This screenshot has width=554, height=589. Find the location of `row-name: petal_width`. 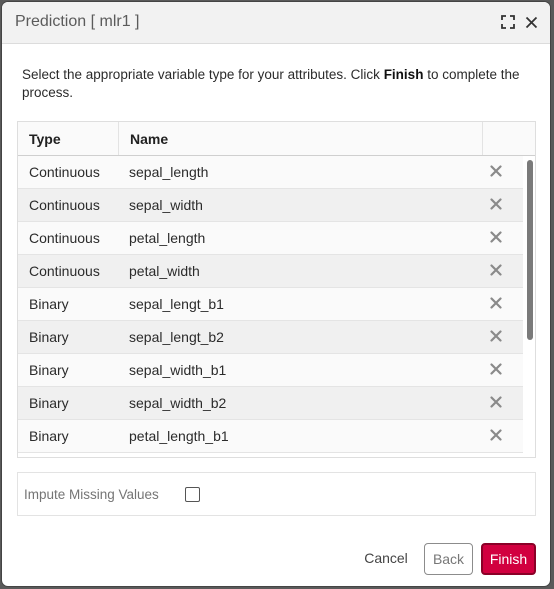

row-name: petal_width is located at coordinates (164, 271).